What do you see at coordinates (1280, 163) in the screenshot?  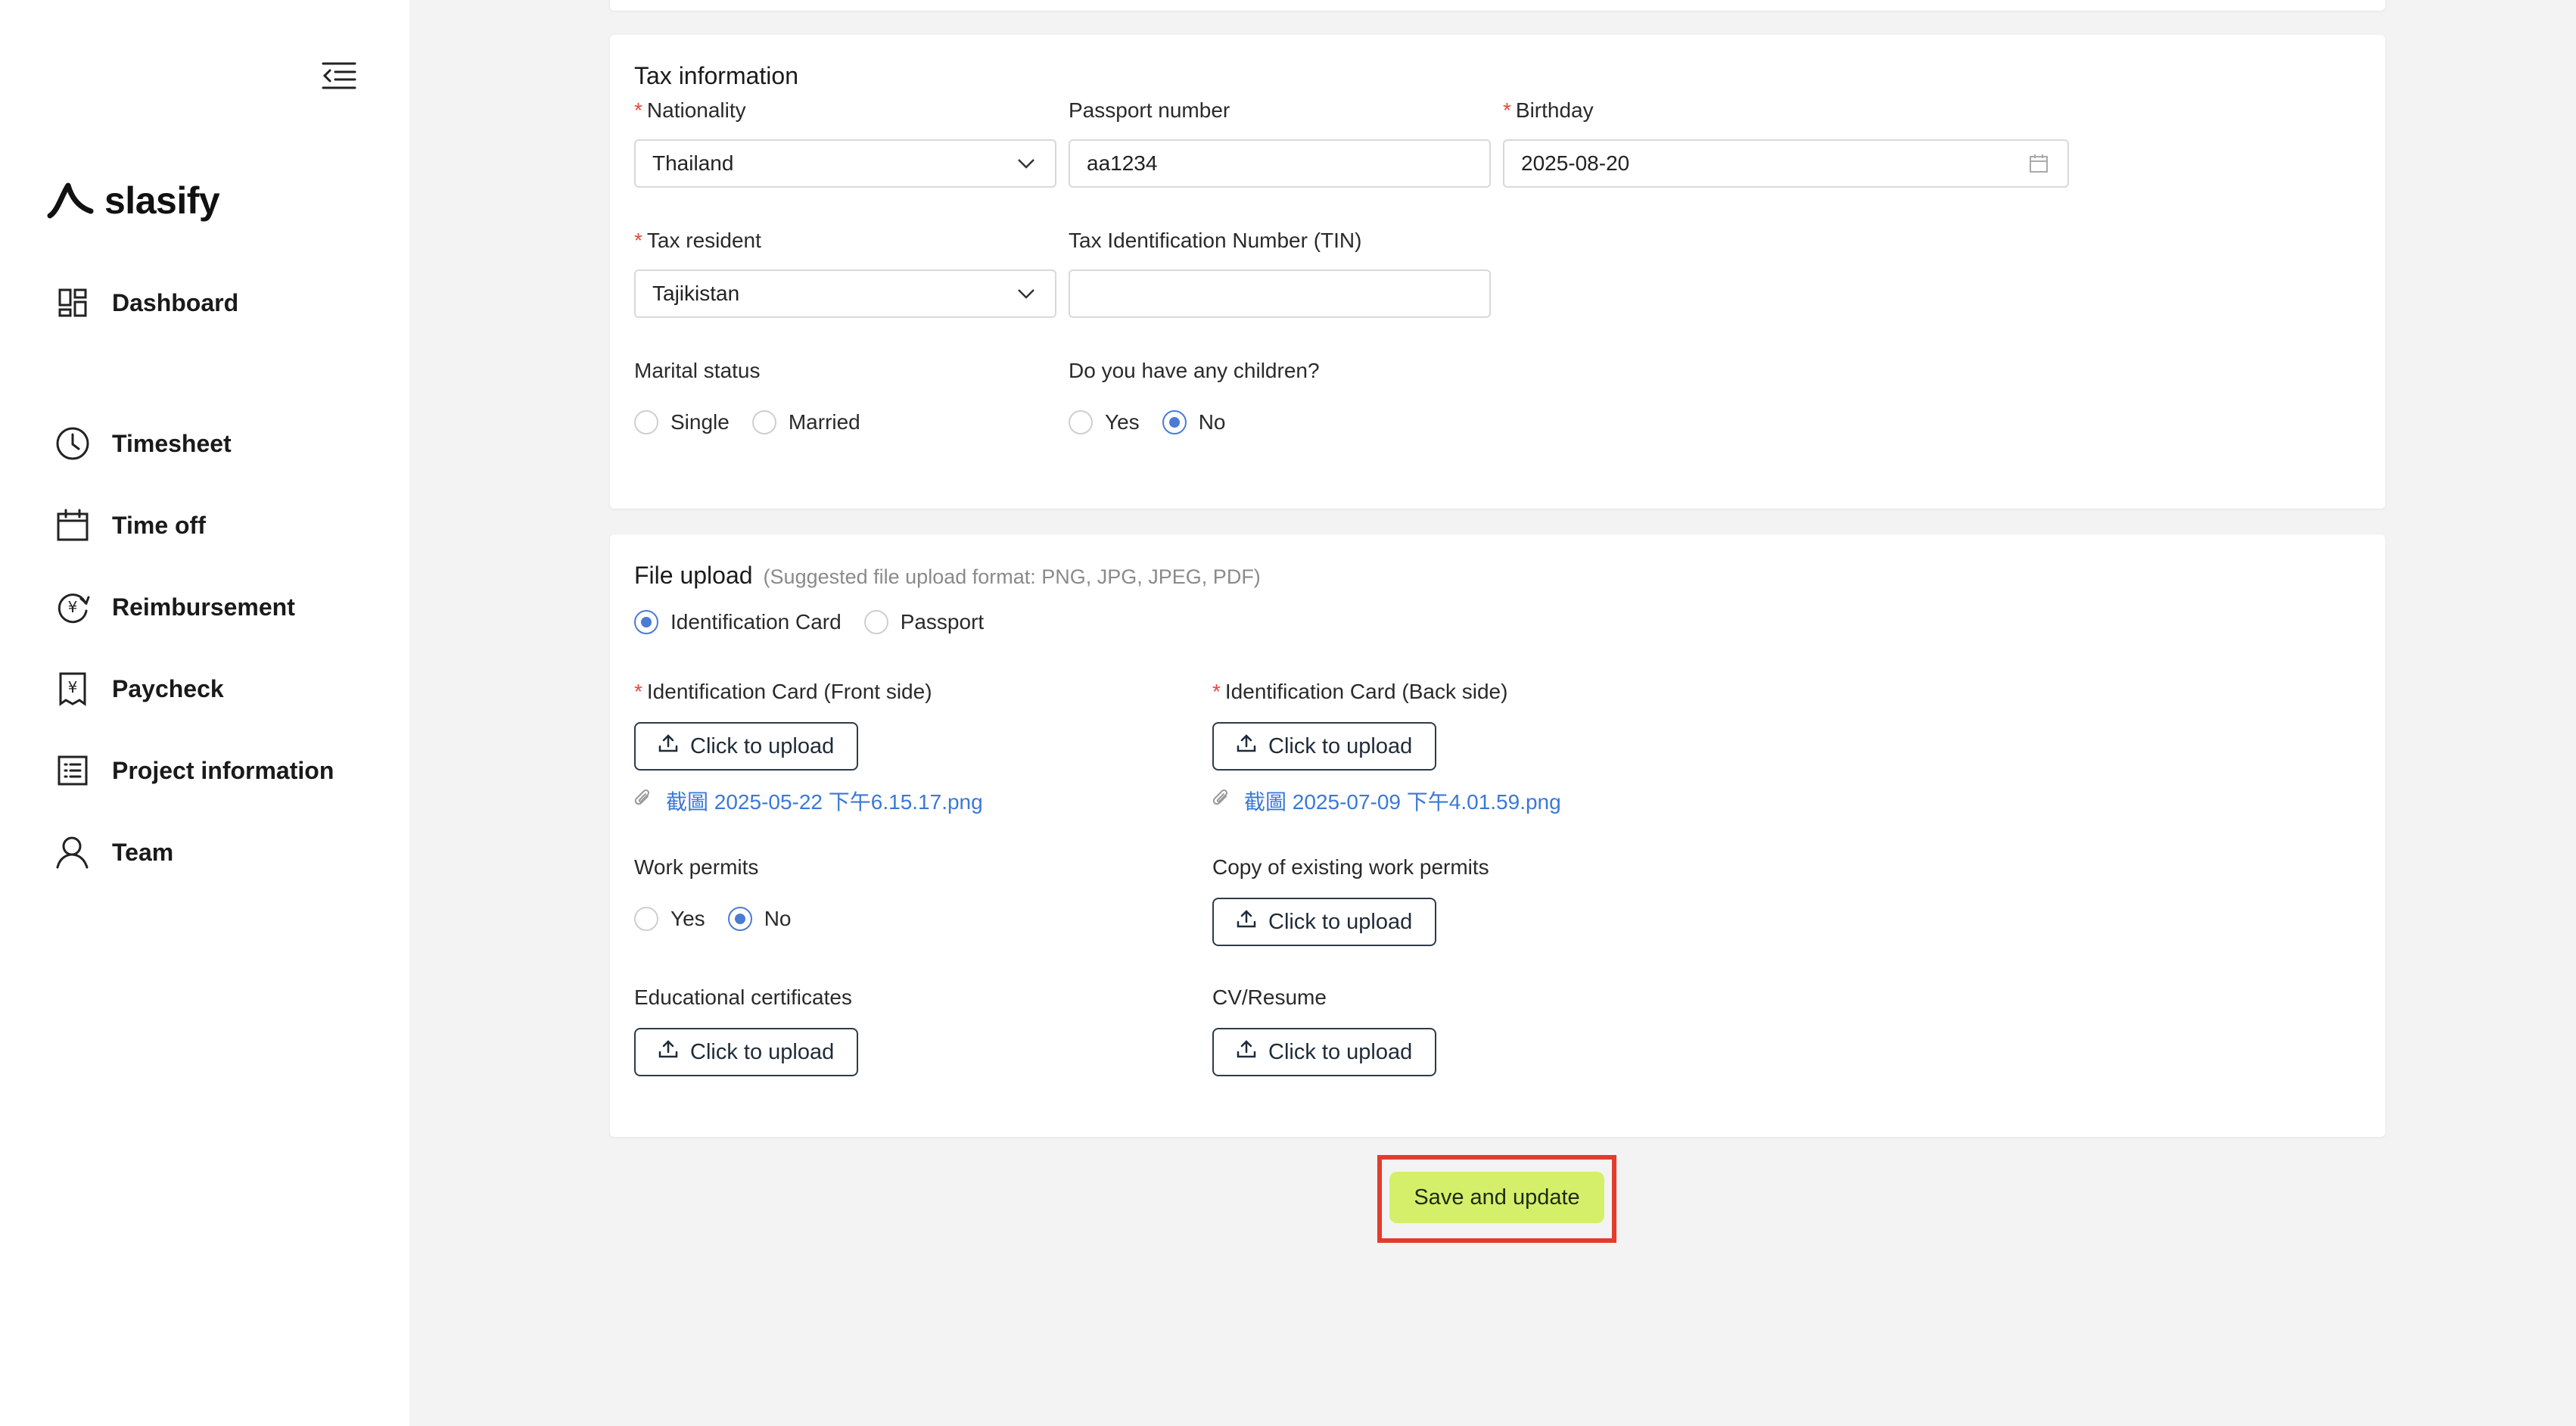 I see `passport-number-input: aa1234` at bounding box center [1280, 163].